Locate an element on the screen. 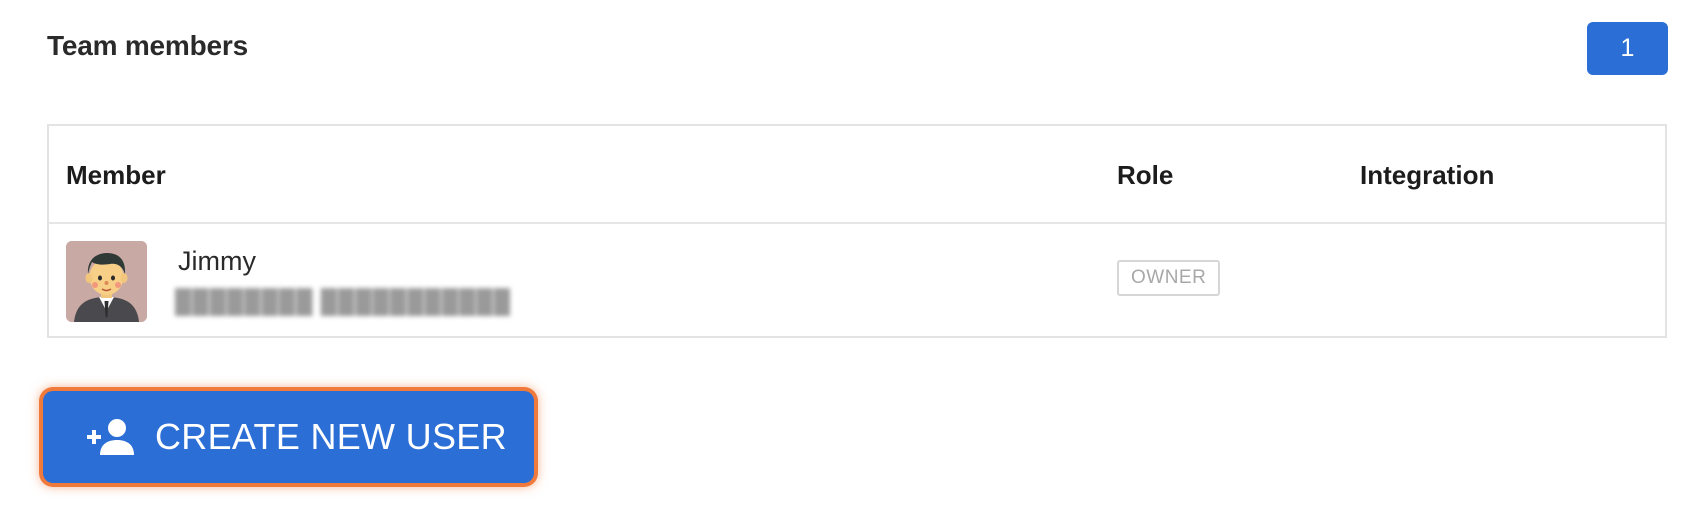 The height and width of the screenshot is (514, 1706). member-email-text: ████████ ████████████ is located at coordinates (342, 300).